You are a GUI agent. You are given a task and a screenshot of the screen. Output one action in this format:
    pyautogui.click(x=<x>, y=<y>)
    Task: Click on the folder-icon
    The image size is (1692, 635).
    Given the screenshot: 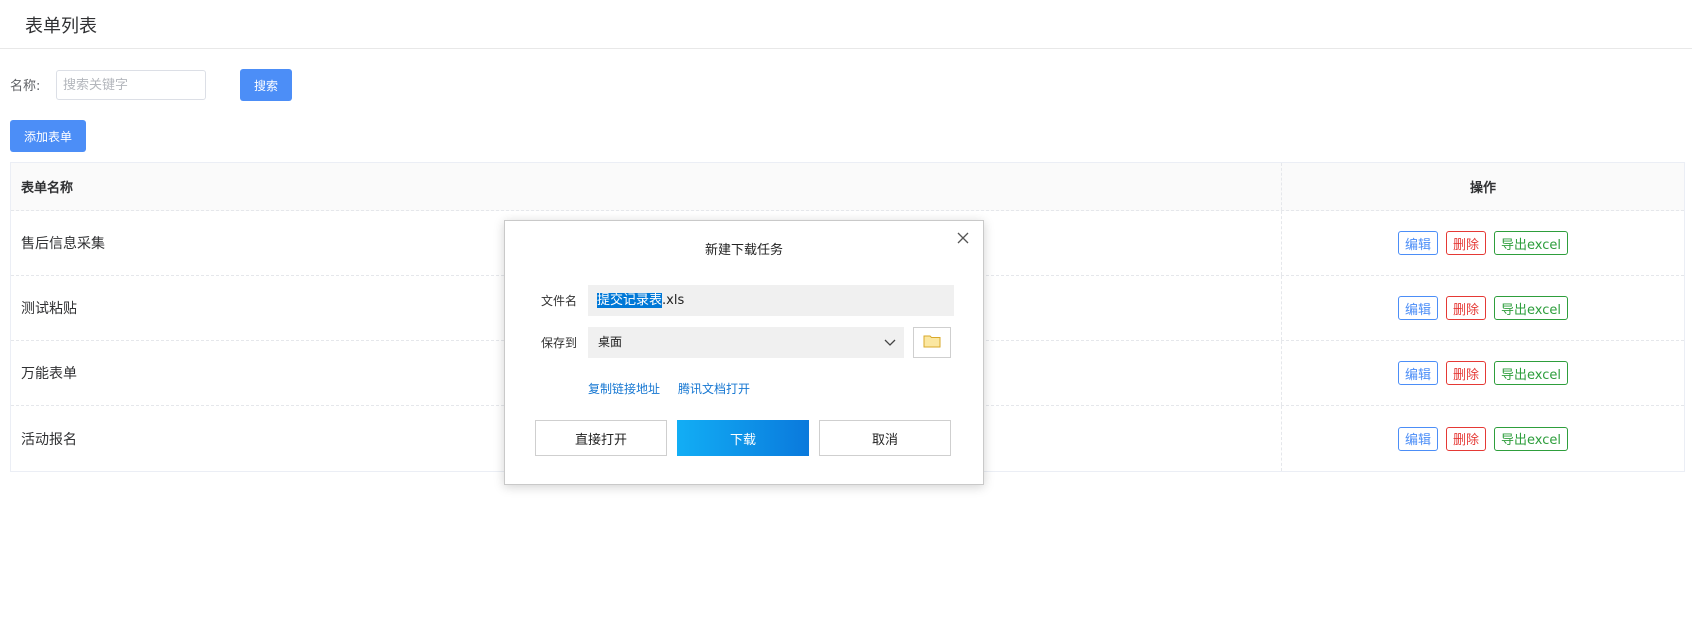 What is the action you would take?
    pyautogui.click(x=932, y=343)
    